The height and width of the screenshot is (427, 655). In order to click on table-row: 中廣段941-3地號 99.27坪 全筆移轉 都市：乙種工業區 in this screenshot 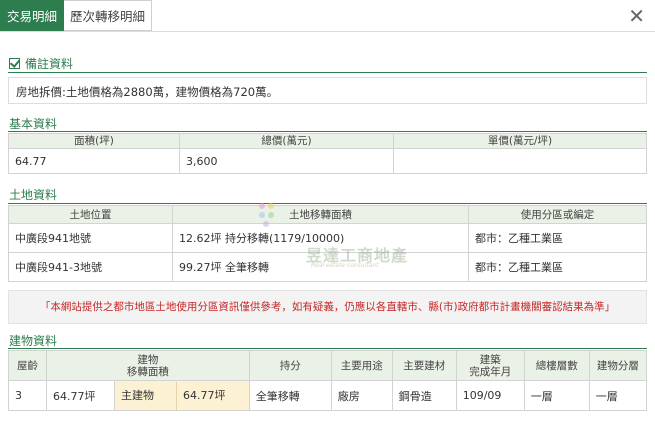, I will do `click(327, 267)`.